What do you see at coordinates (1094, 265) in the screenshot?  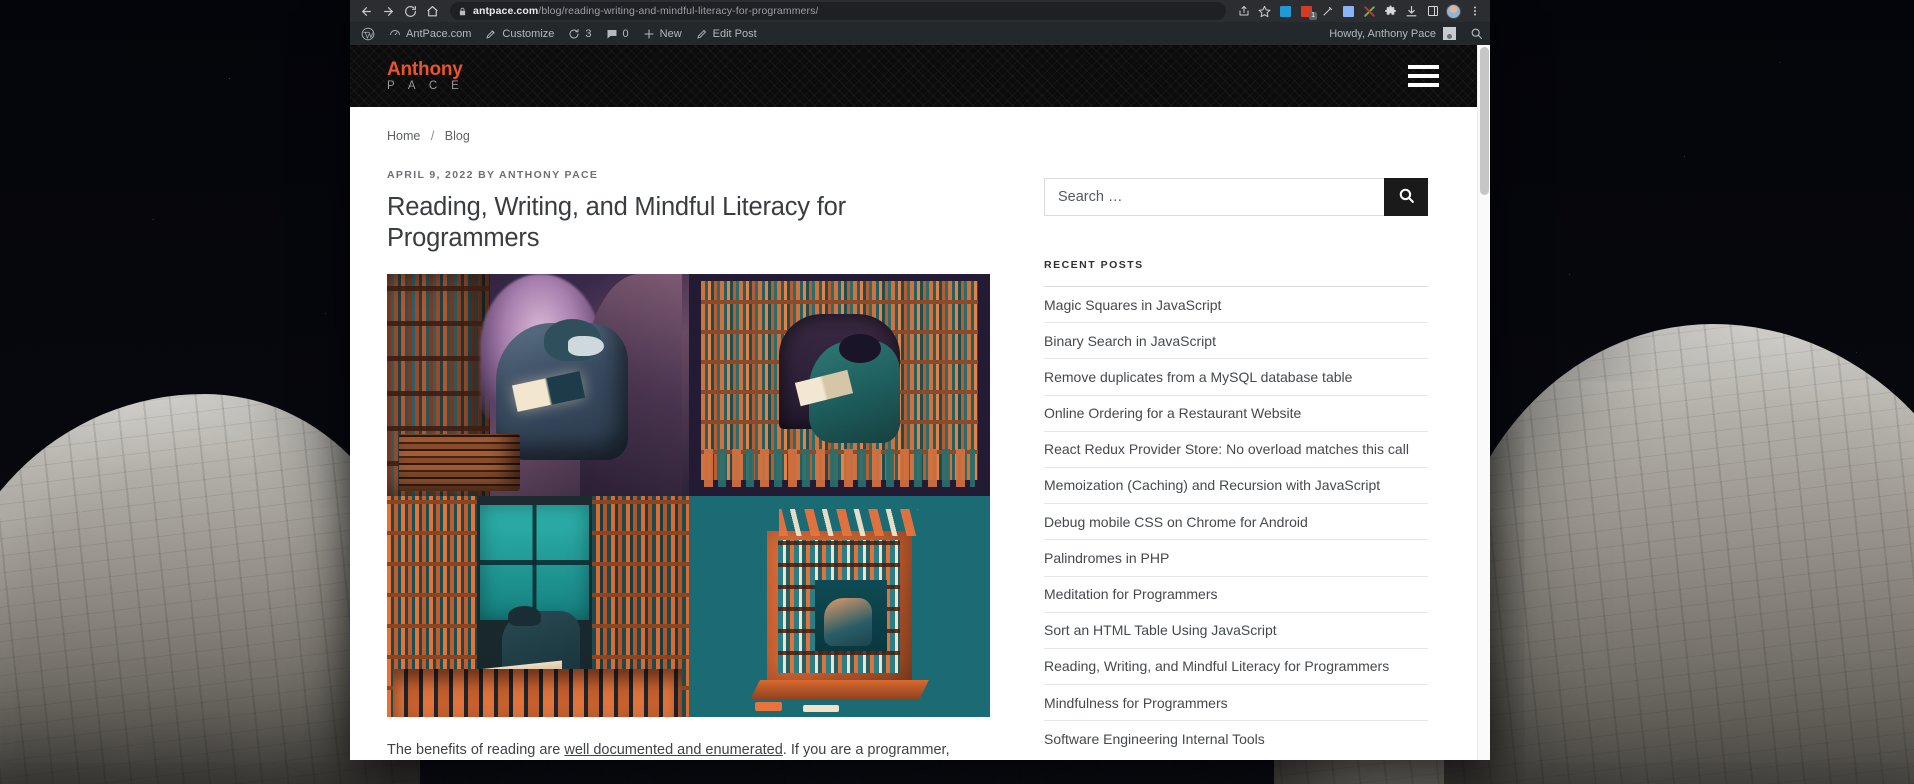 I see `recent-posts-title: RECENT POSTS` at bounding box center [1094, 265].